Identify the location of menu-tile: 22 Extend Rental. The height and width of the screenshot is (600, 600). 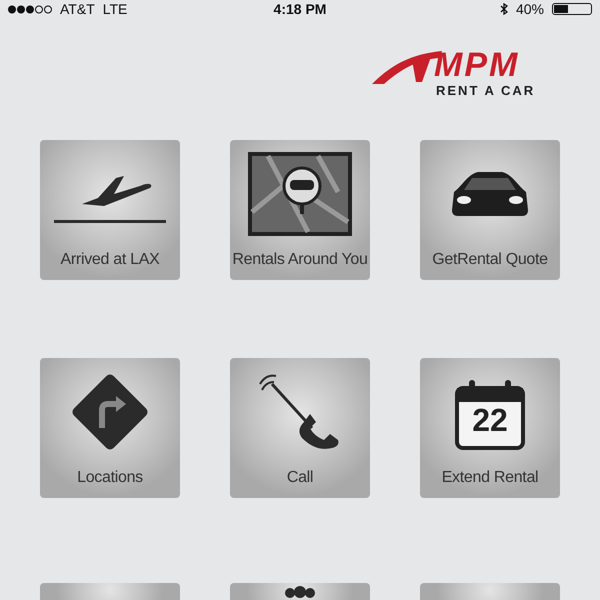
(490, 428).